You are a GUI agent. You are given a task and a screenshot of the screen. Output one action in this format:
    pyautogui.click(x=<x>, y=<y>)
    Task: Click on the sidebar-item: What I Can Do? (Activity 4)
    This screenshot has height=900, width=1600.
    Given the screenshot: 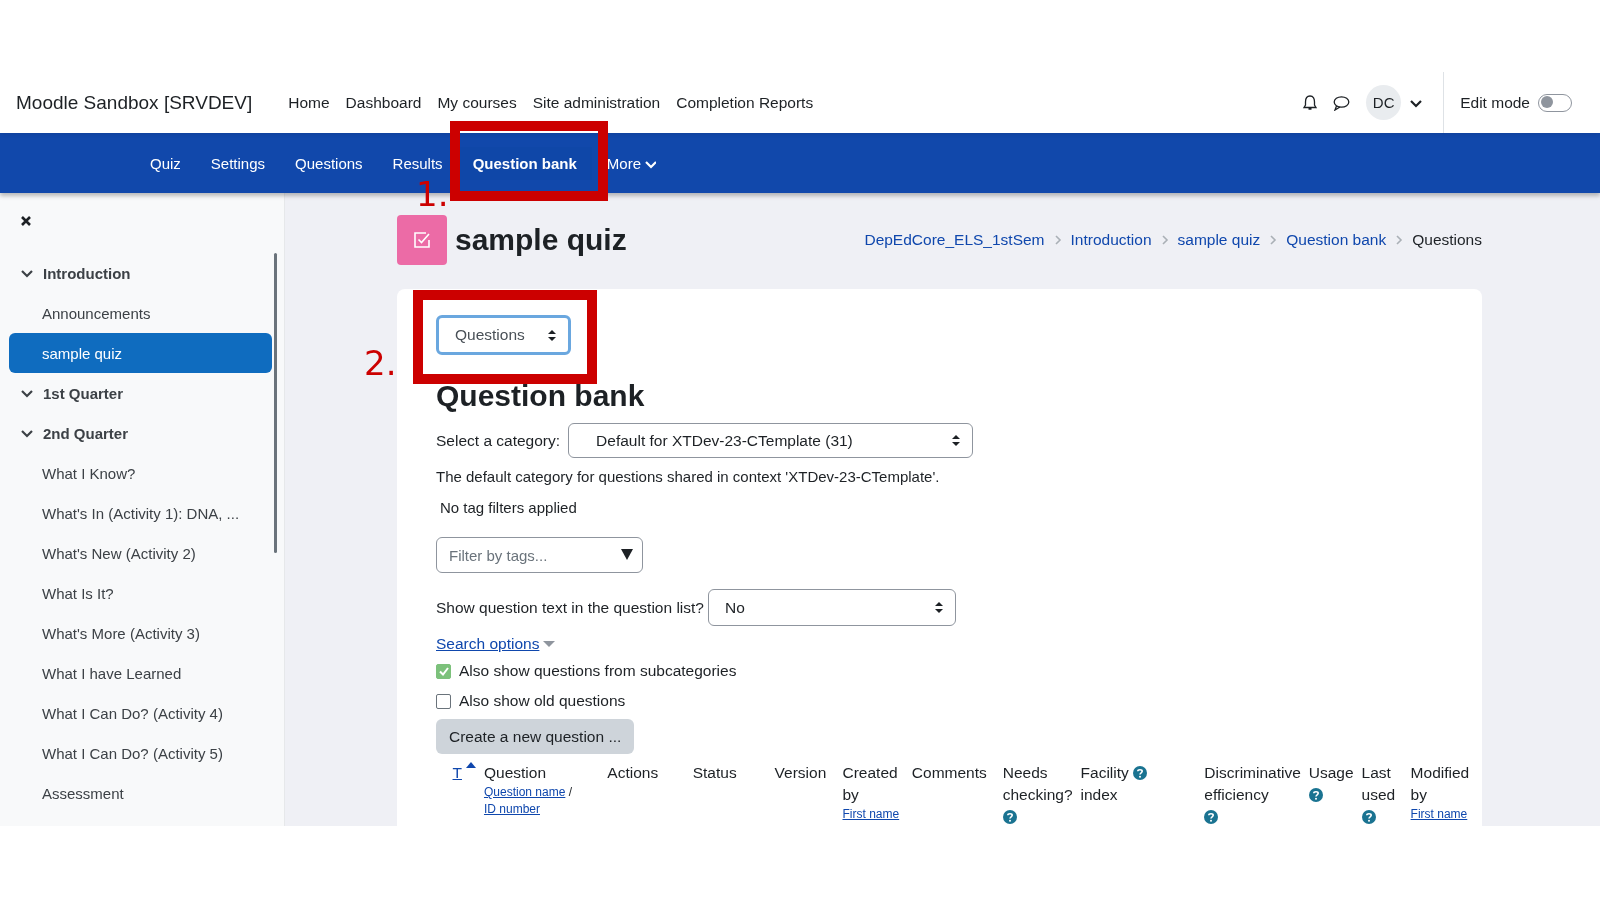 What is the action you would take?
    pyautogui.click(x=140, y=713)
    